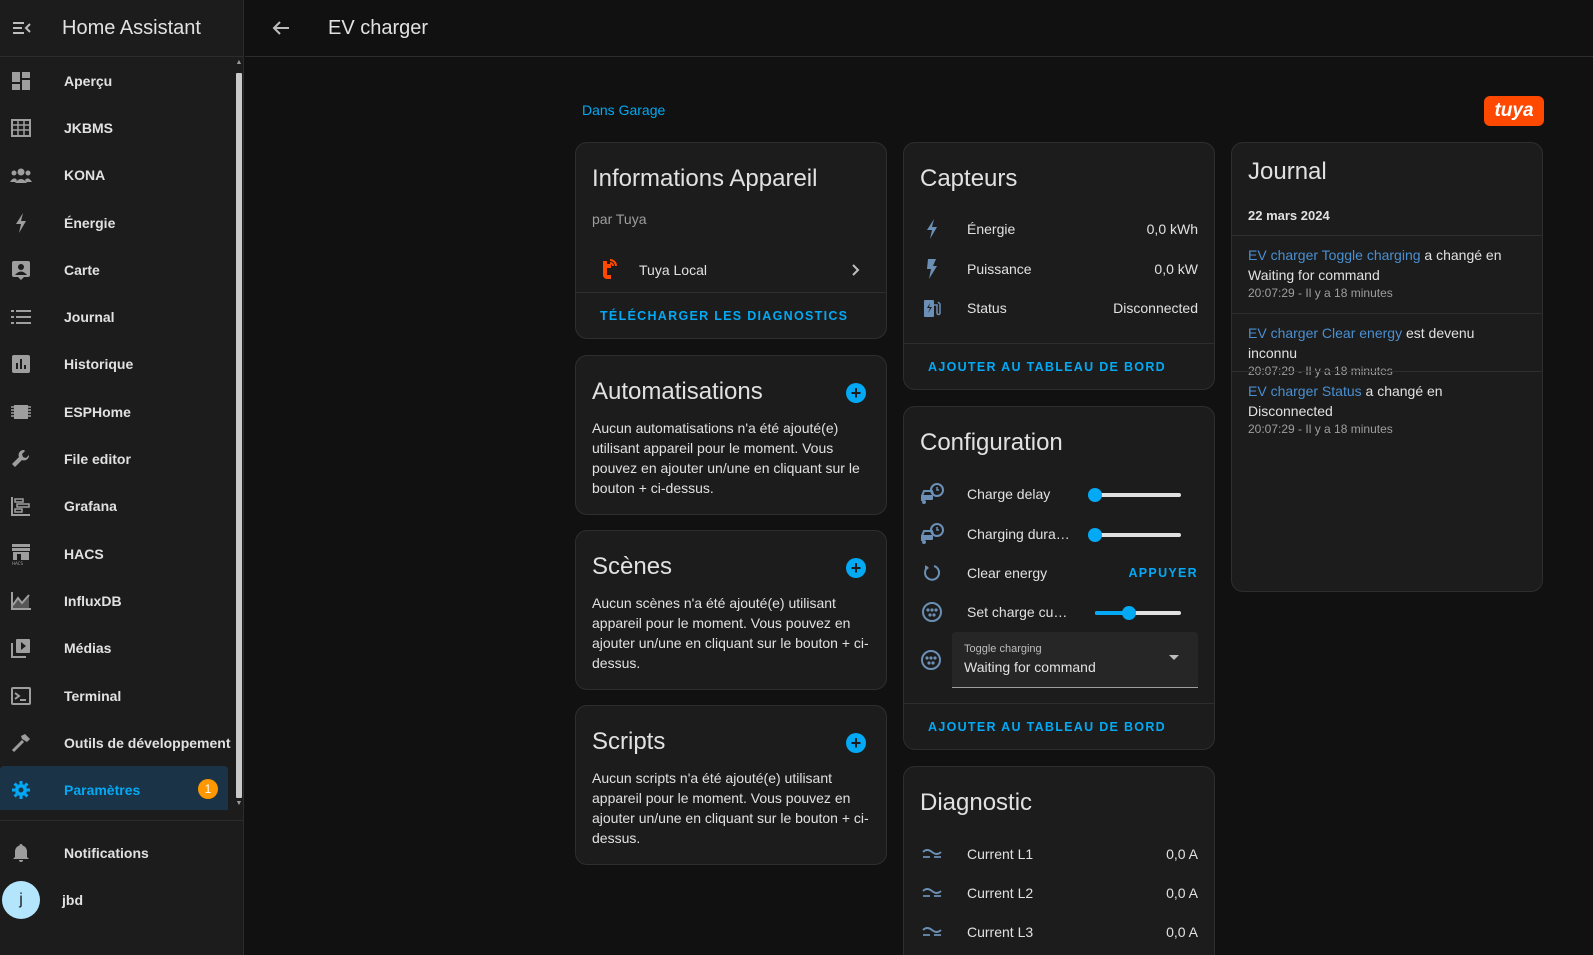 The height and width of the screenshot is (955, 1593). I want to click on sidebar-item-journal: Journal, so click(118, 316).